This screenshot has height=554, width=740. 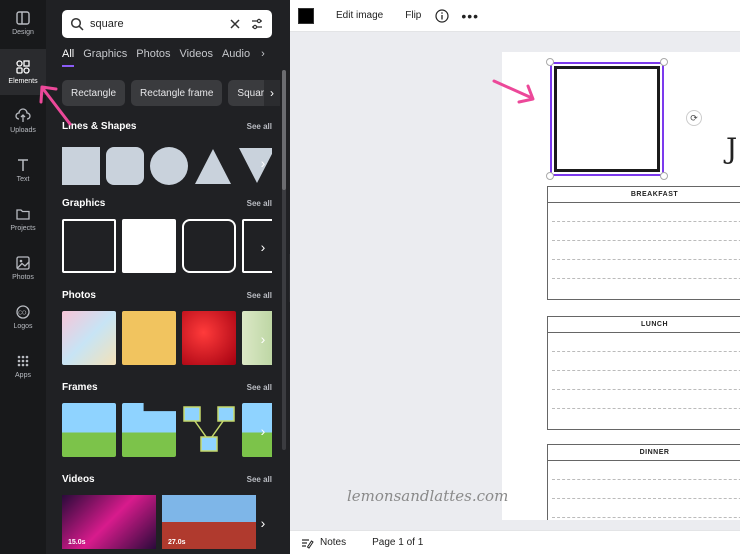 I want to click on svg-text: CO., so click(x=23, y=313).